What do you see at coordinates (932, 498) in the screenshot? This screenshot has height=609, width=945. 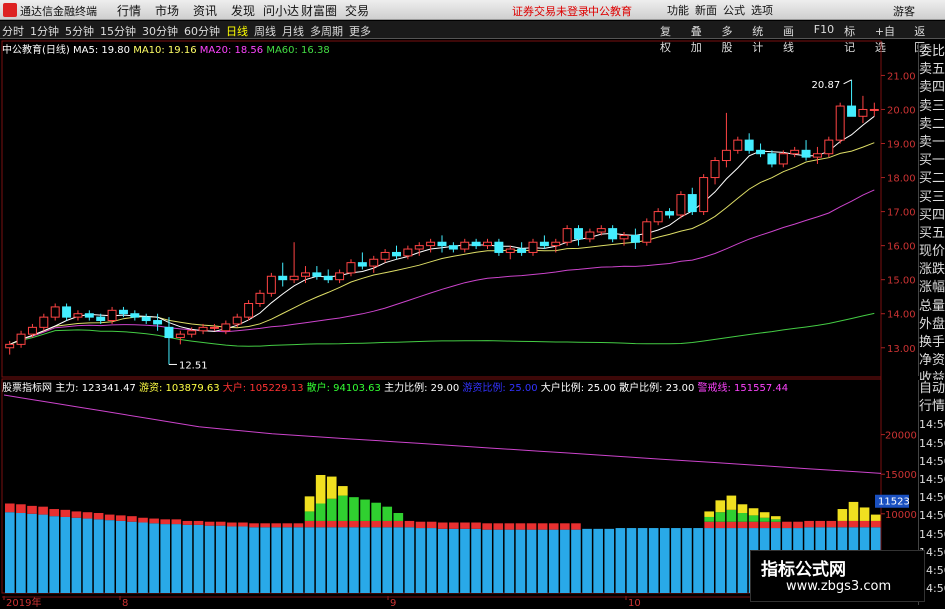 I see `side-time-4: 14:50` at bounding box center [932, 498].